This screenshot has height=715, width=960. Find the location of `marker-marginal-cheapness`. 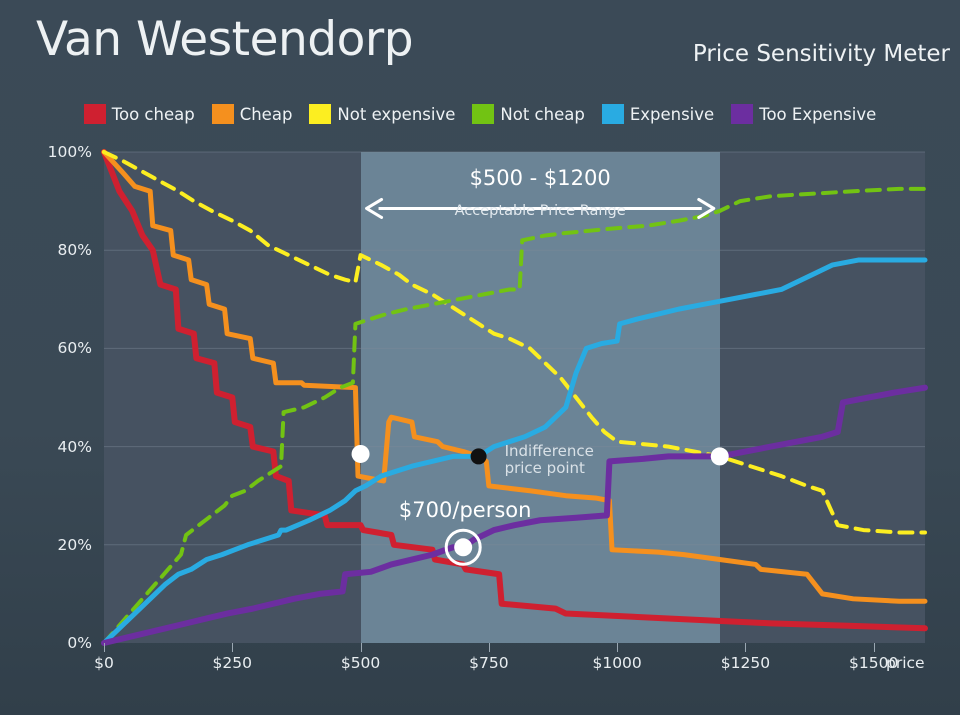

marker-marginal-cheapness is located at coordinates (360, 453).